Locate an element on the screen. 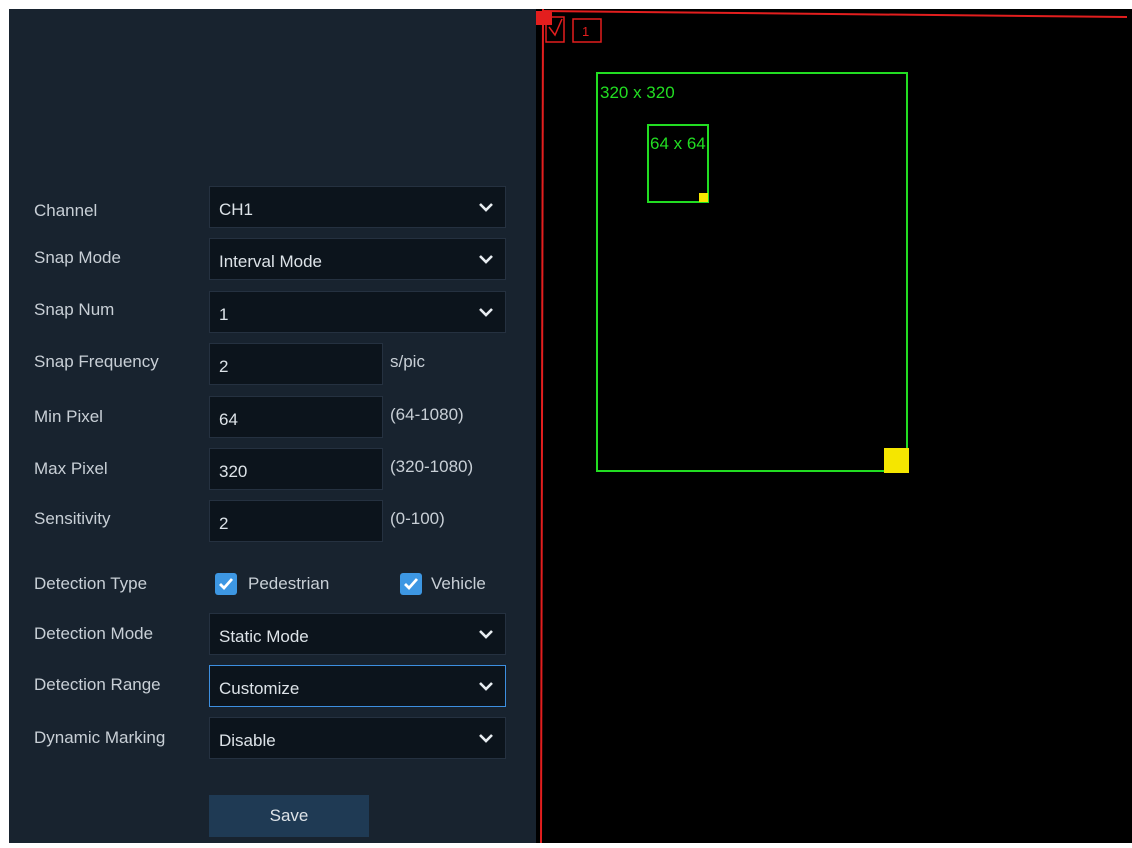 This screenshot has width=1132, height=848. channel-number: 1 is located at coordinates (585, 31).